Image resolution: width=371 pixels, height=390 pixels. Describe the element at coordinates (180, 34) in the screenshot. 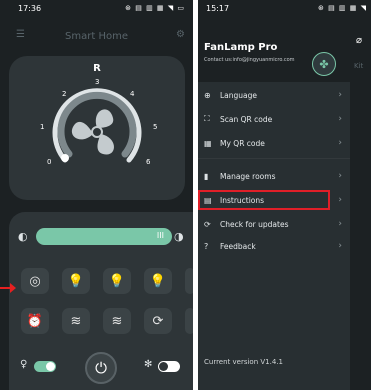

I see `settings-icon: ⚙` at that location.